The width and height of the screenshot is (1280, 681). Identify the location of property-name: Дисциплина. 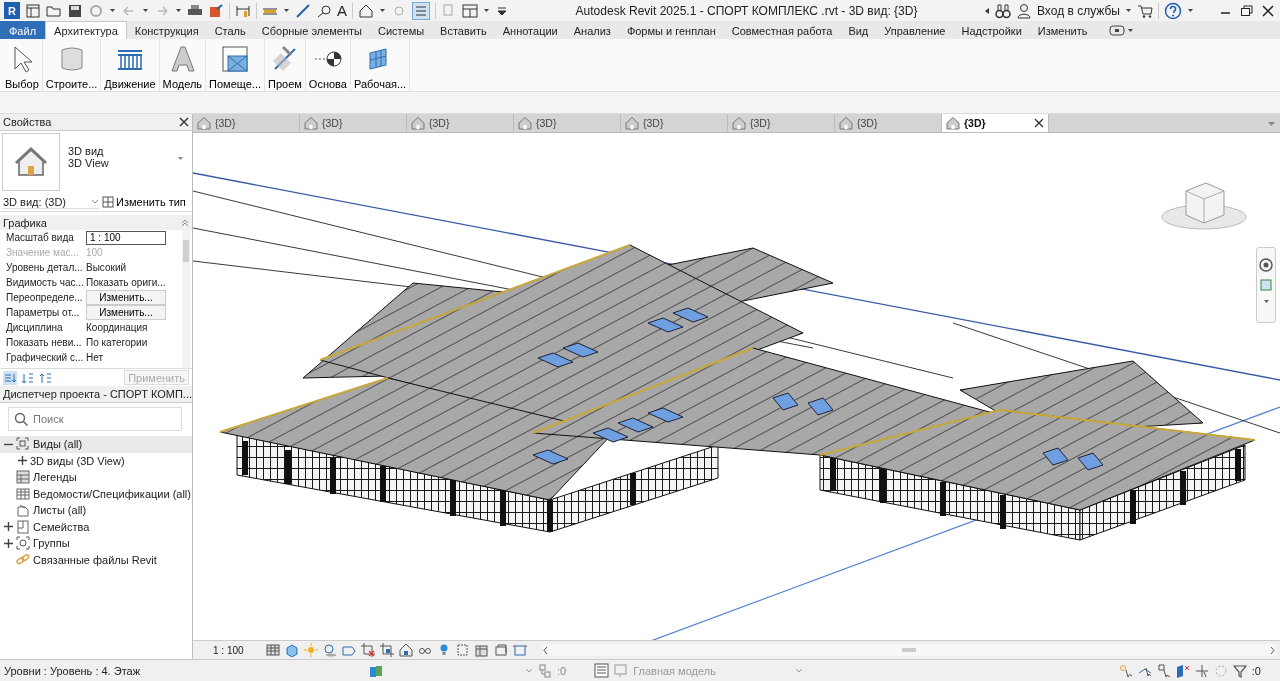
(35, 327).